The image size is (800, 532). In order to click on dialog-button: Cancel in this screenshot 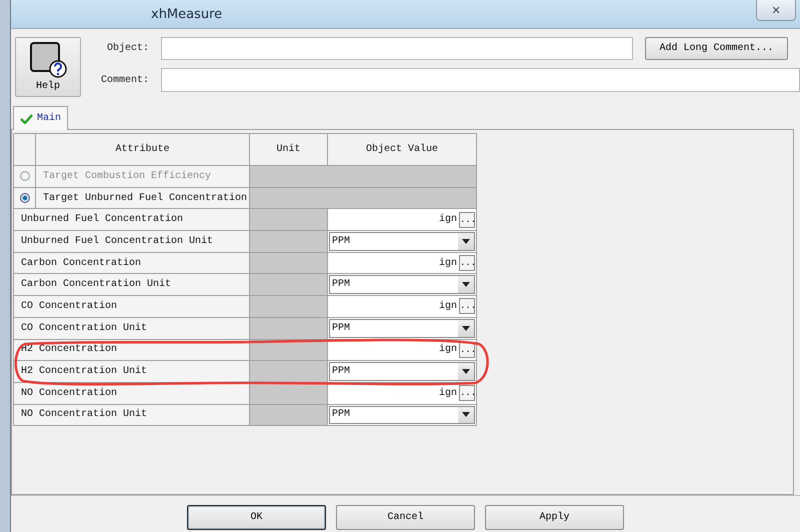, I will do `click(405, 517)`.